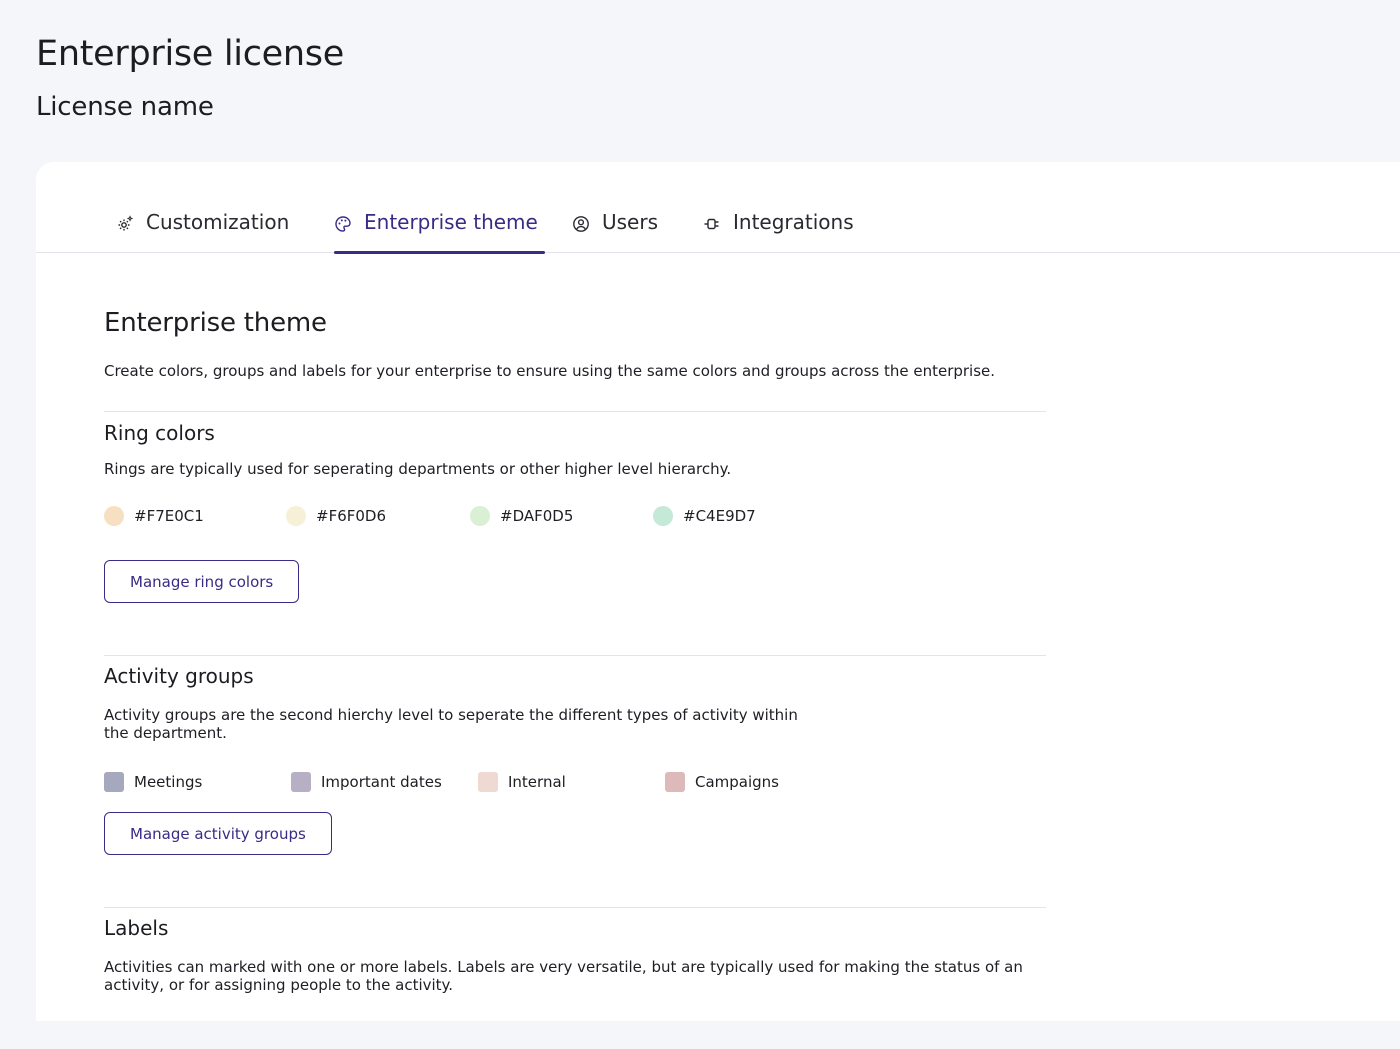 This screenshot has width=1400, height=1049. What do you see at coordinates (136, 928) in the screenshot?
I see `labels-title: Labels` at bounding box center [136, 928].